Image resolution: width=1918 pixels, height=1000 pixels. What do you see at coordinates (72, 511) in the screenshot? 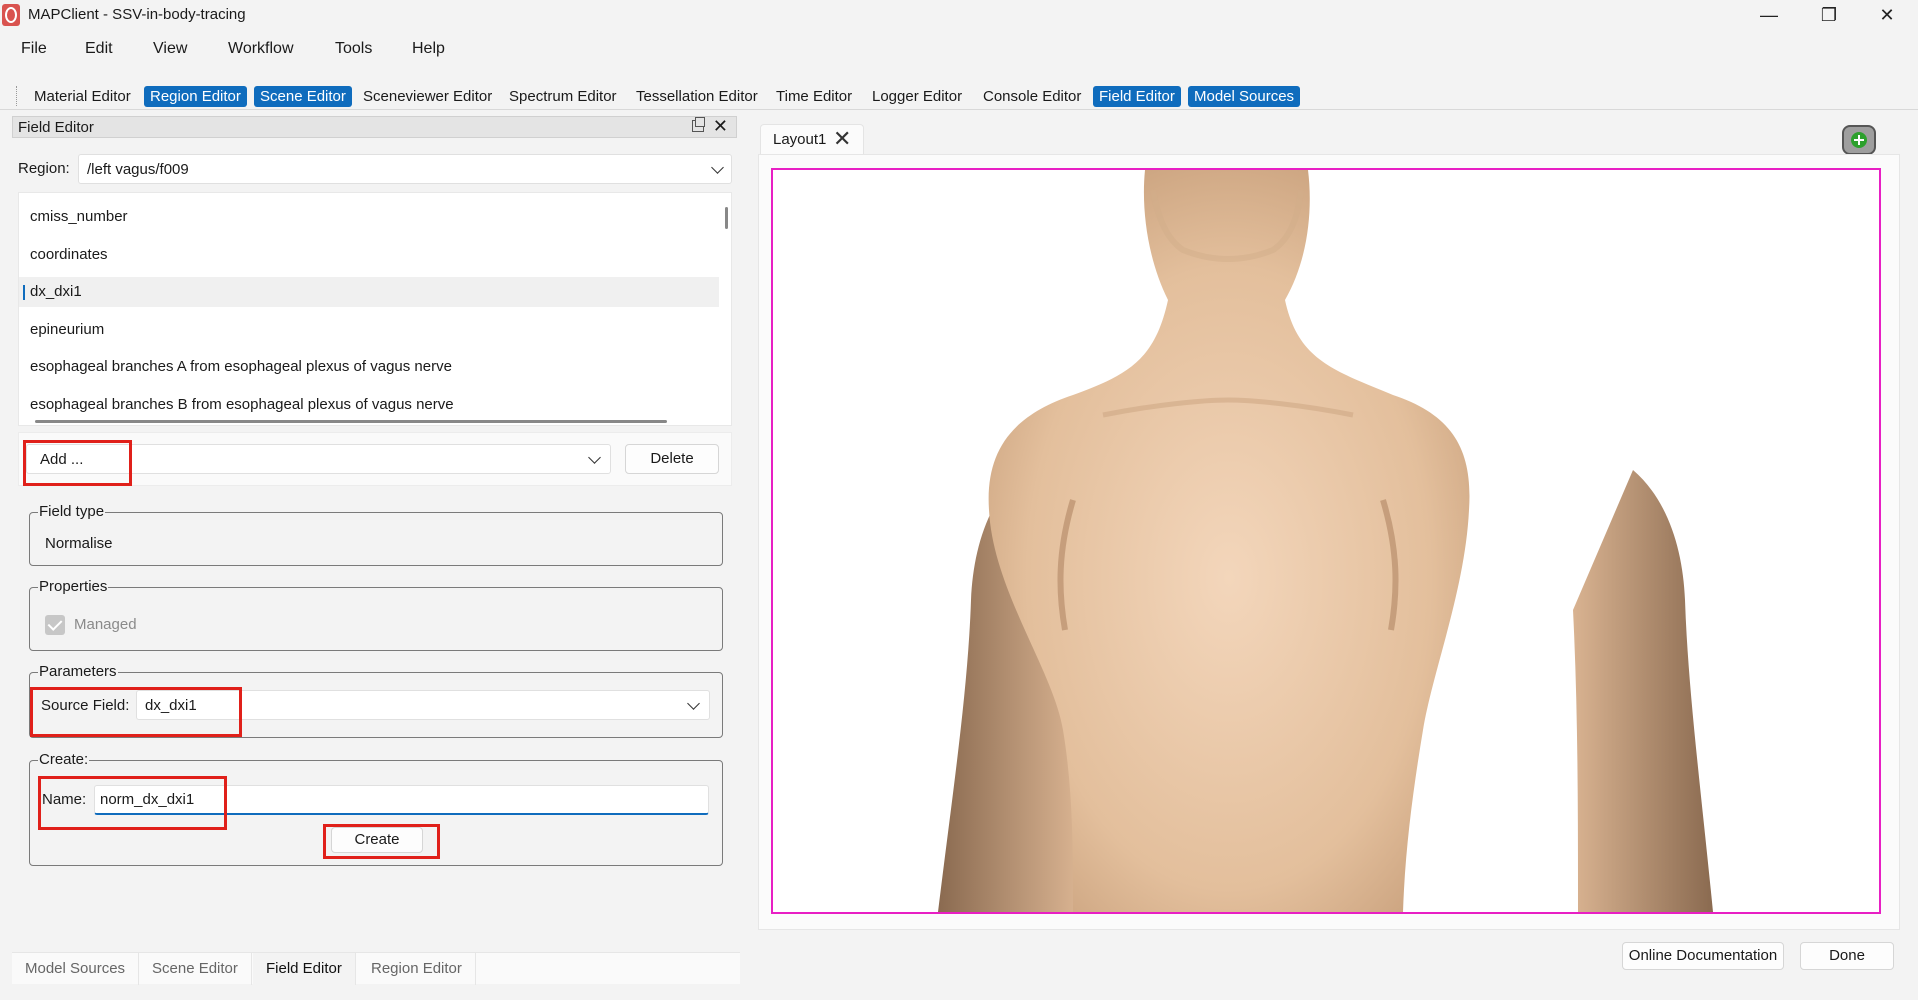
I see `field-type-title: Field type` at bounding box center [72, 511].